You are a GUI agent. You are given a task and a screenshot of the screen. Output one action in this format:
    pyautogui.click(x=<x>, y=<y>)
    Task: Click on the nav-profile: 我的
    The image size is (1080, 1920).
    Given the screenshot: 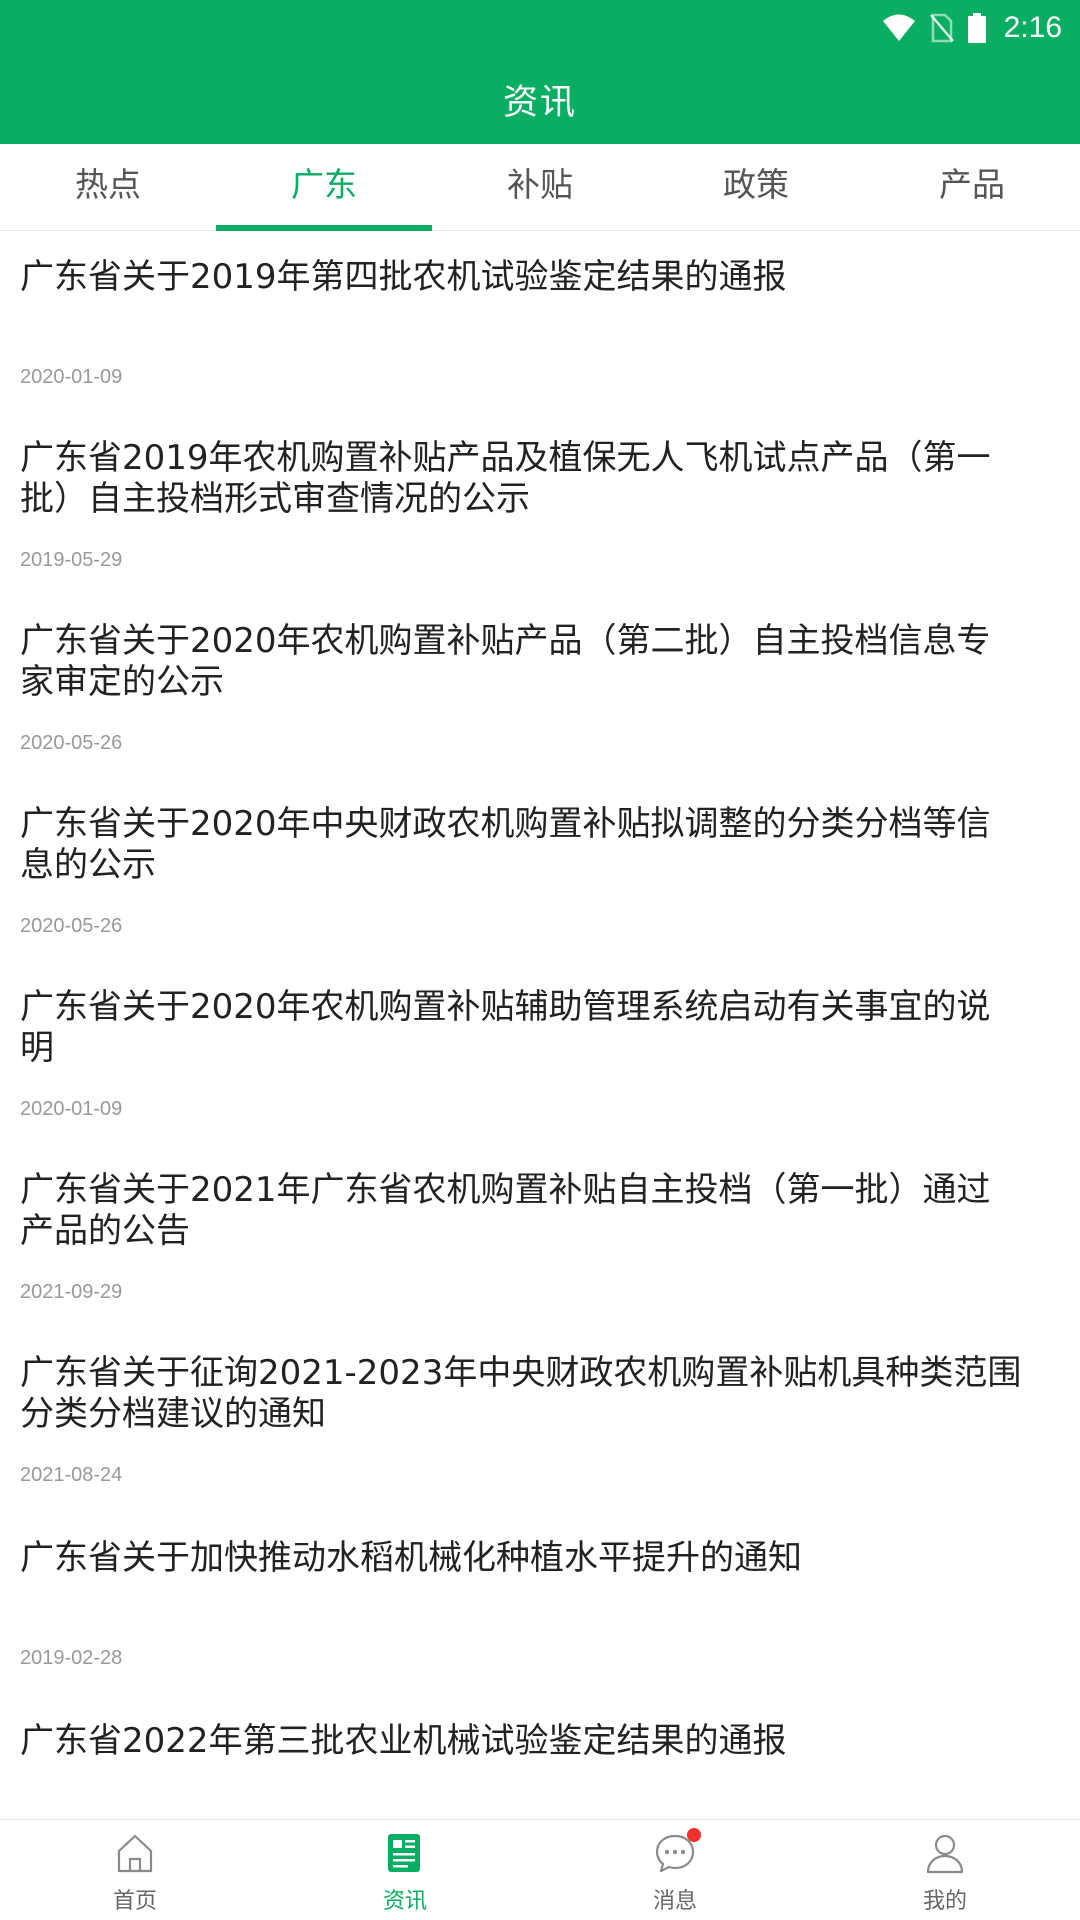 What is the action you would take?
    pyautogui.click(x=945, y=1870)
    